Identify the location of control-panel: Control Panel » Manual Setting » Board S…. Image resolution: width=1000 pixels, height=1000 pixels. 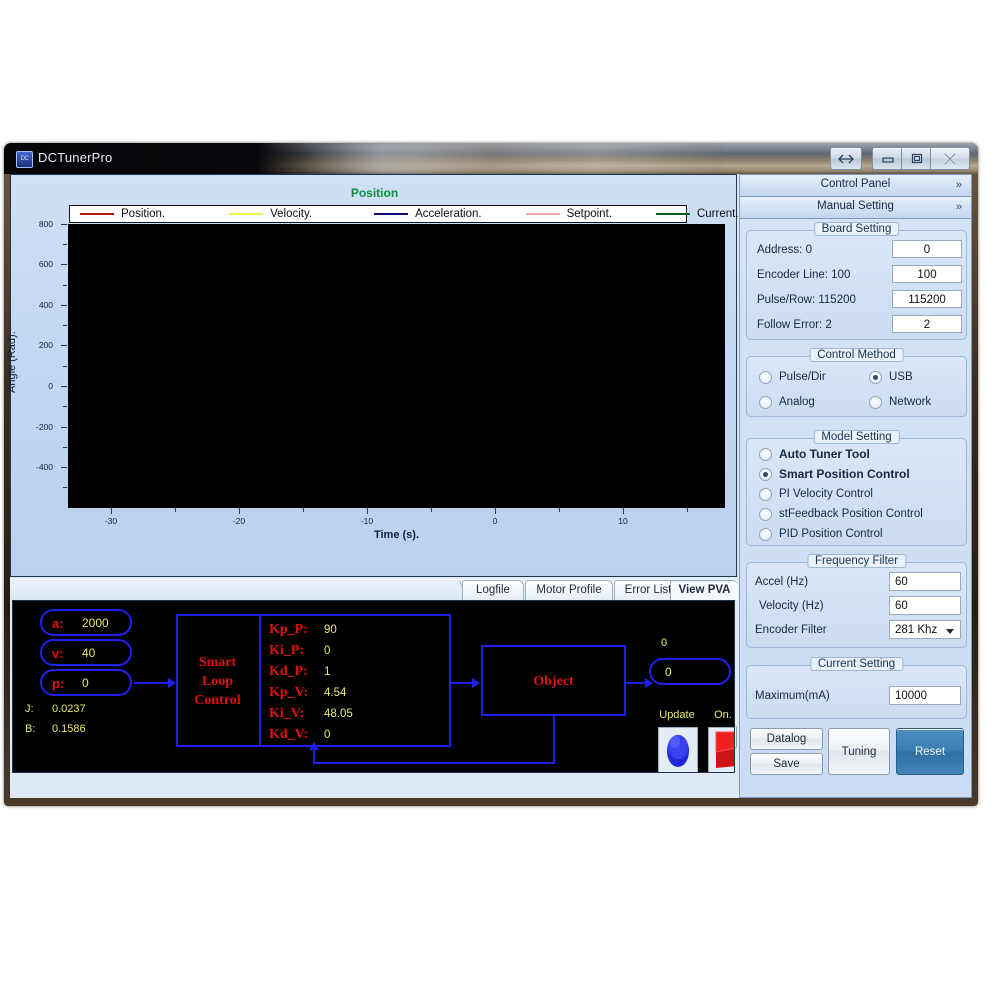
(855, 486).